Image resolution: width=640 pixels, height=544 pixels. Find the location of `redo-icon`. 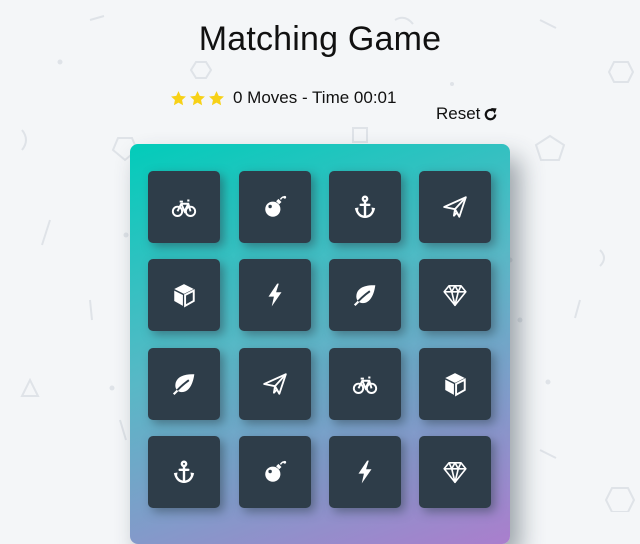

redo-icon is located at coordinates (491, 113).